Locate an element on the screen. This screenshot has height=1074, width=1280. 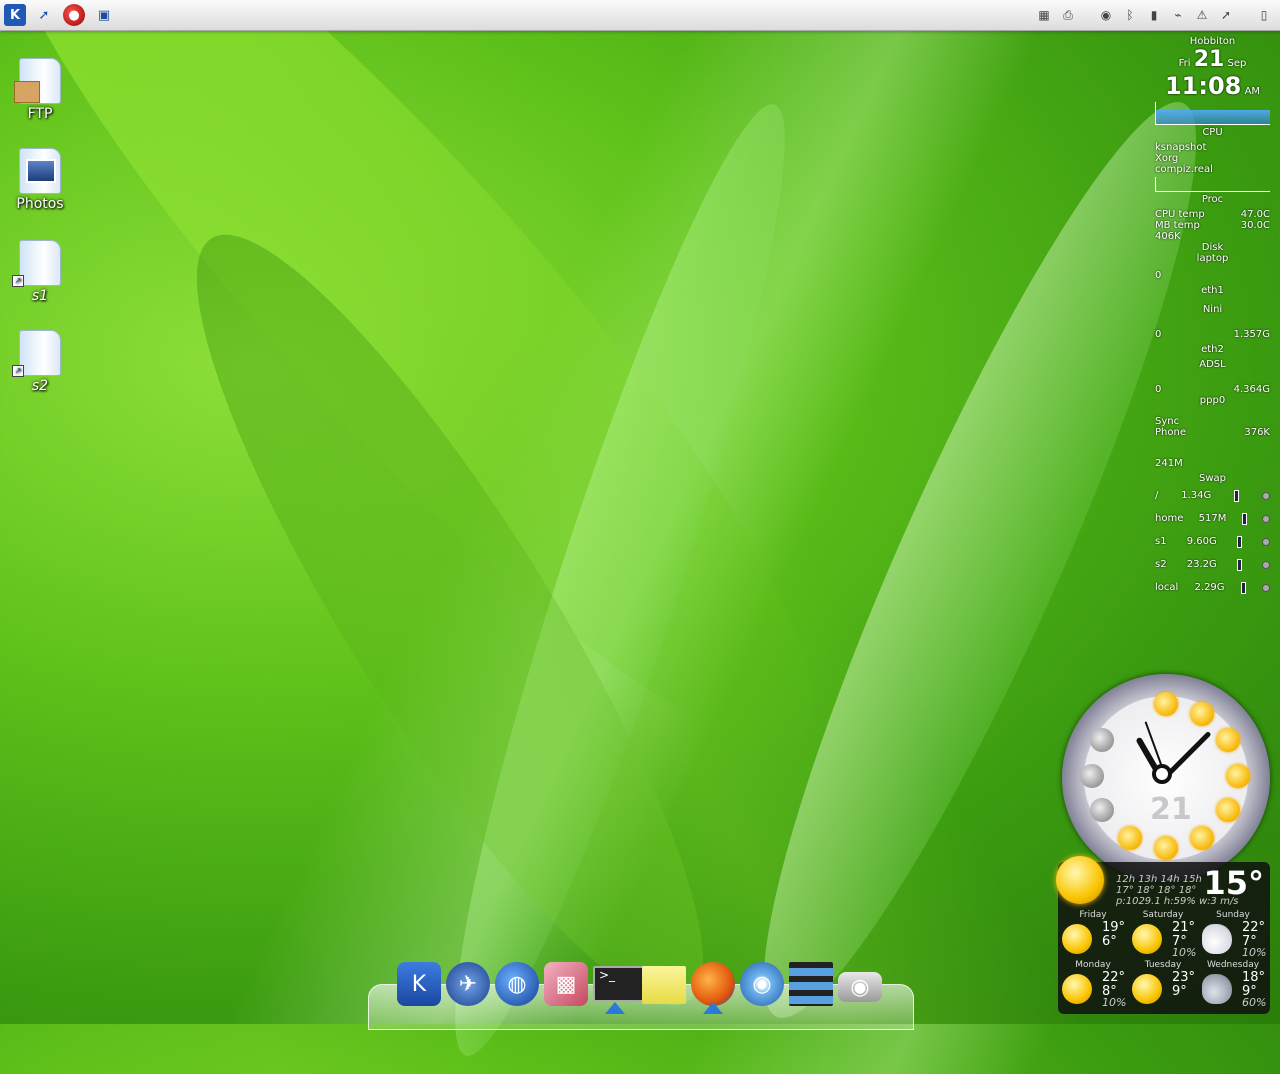
battery-icon: ▮ is located at coordinates (1154, 15).